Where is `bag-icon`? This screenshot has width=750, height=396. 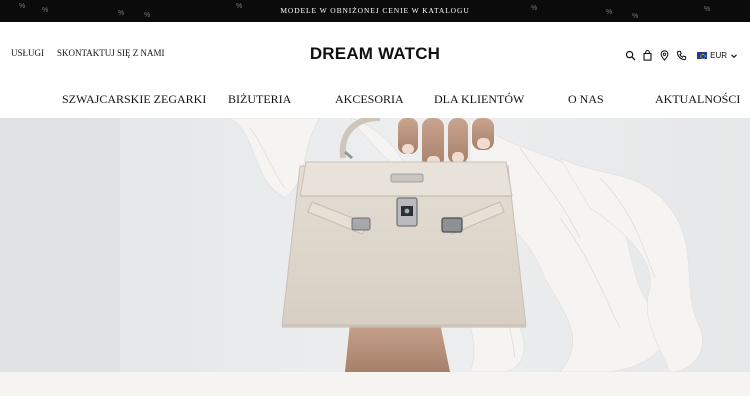 bag-icon is located at coordinates (647, 55).